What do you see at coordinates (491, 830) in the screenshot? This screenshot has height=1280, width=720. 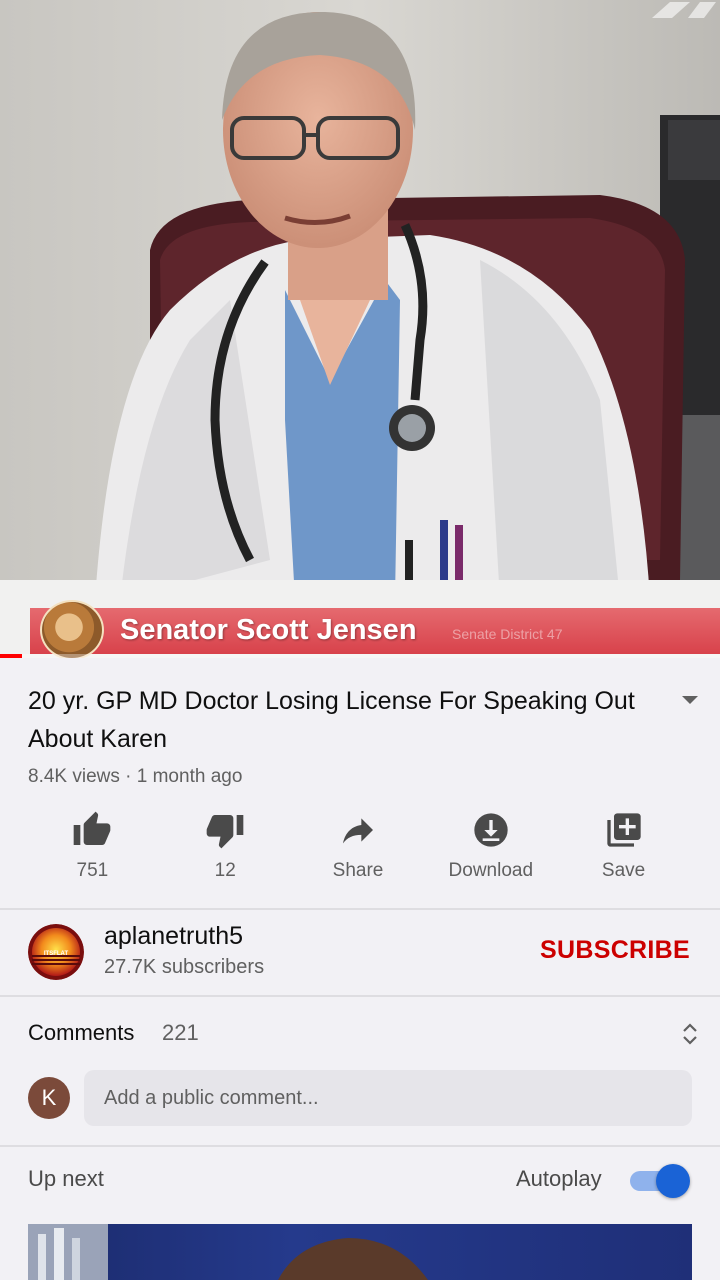 I see `download-icon` at bounding box center [491, 830].